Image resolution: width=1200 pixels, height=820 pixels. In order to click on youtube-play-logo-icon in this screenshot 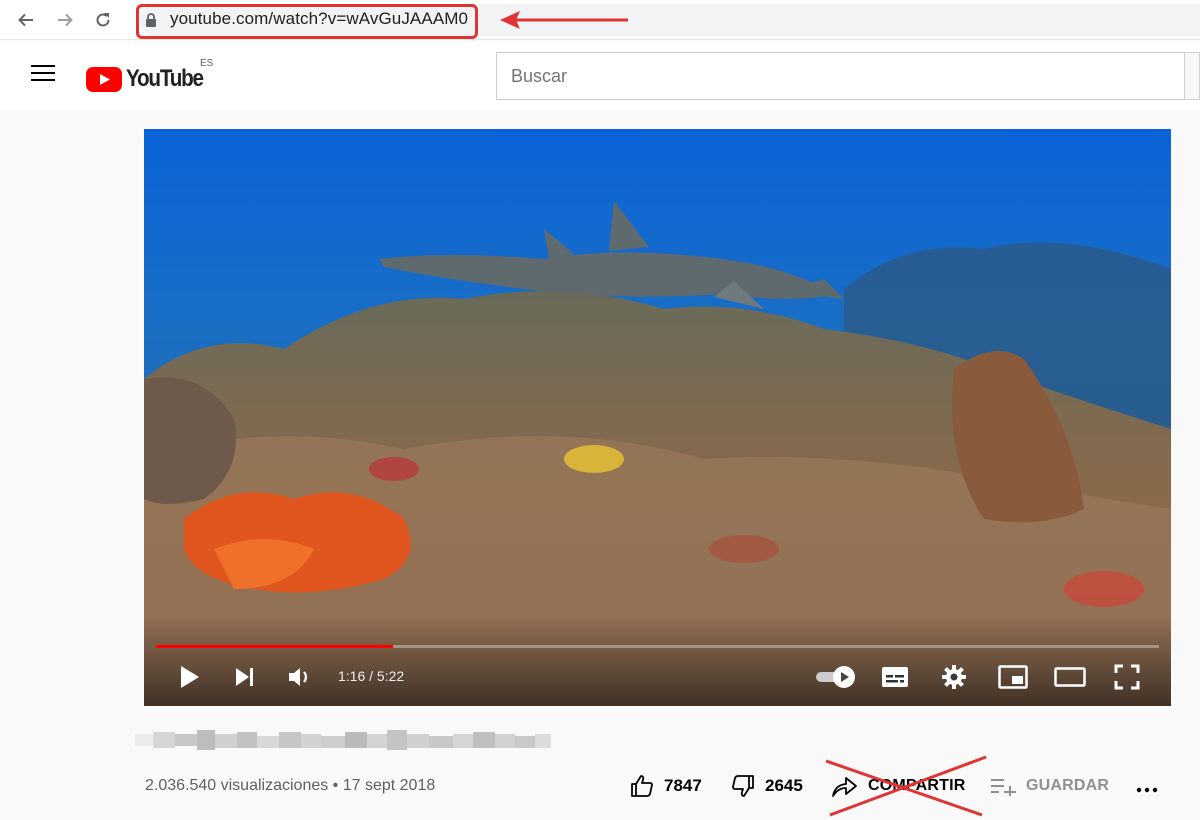, I will do `click(104, 79)`.